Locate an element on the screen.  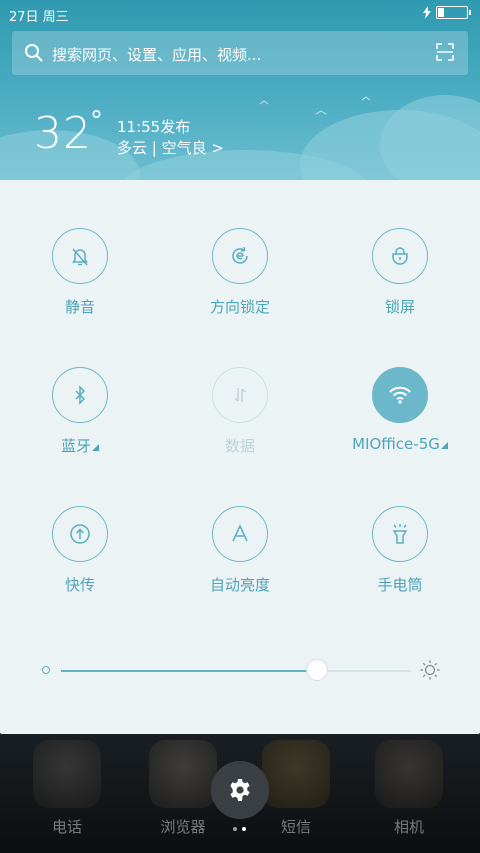
bluetooth-icon is located at coordinates (80, 395).